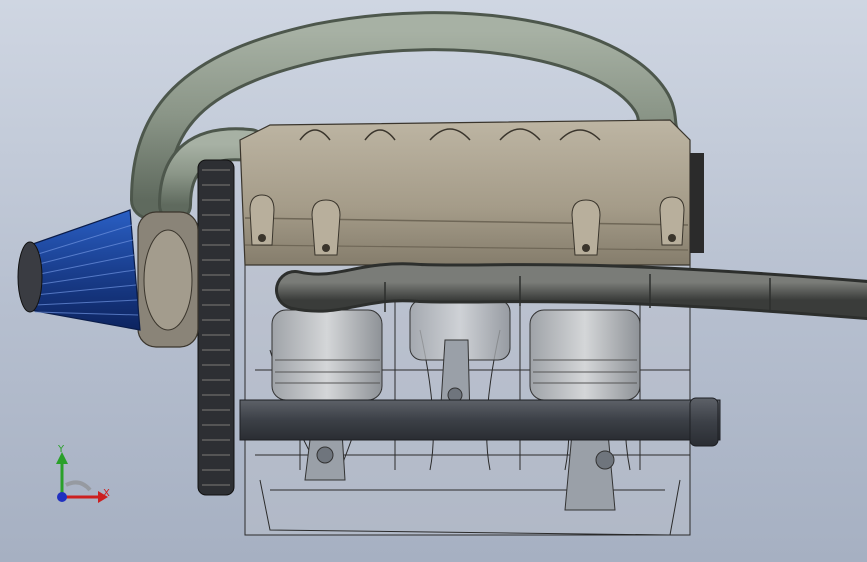 Image resolution: width=867 pixels, height=562 pixels. Describe the element at coordinates (83, 473) in the screenshot. I see `coordinate-triad: X Y` at that location.